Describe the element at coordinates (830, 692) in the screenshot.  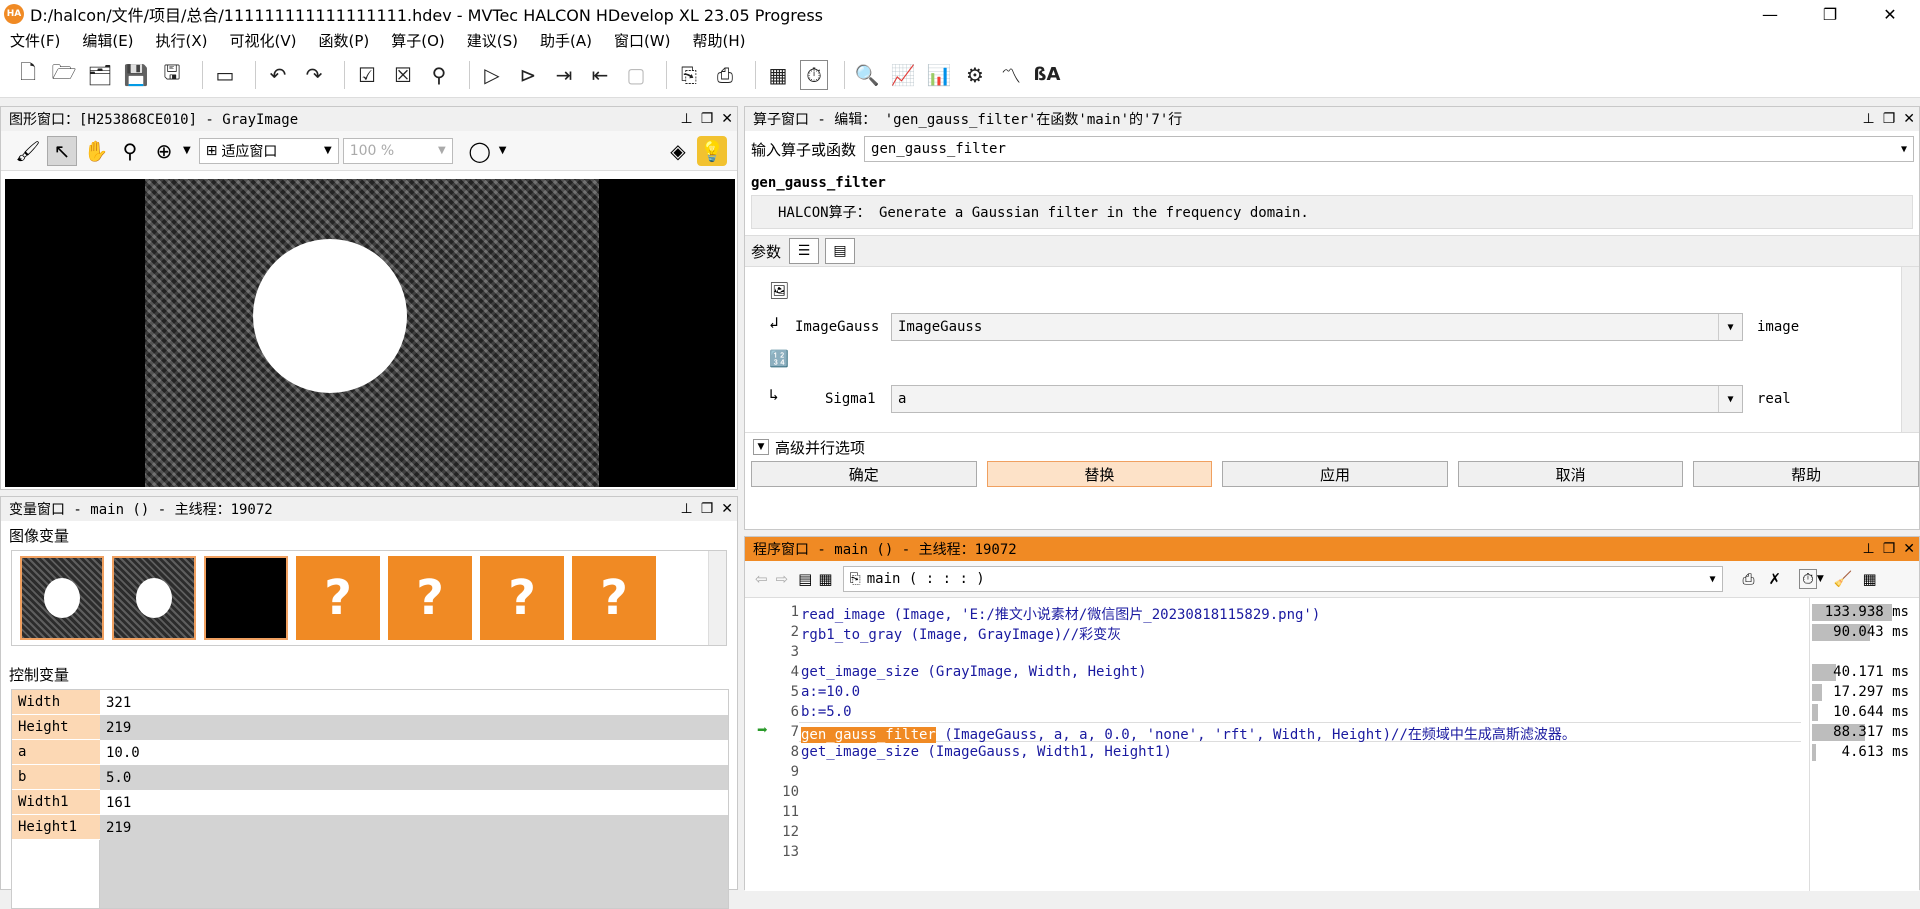
I see `code-line: a:=10.0` at that location.